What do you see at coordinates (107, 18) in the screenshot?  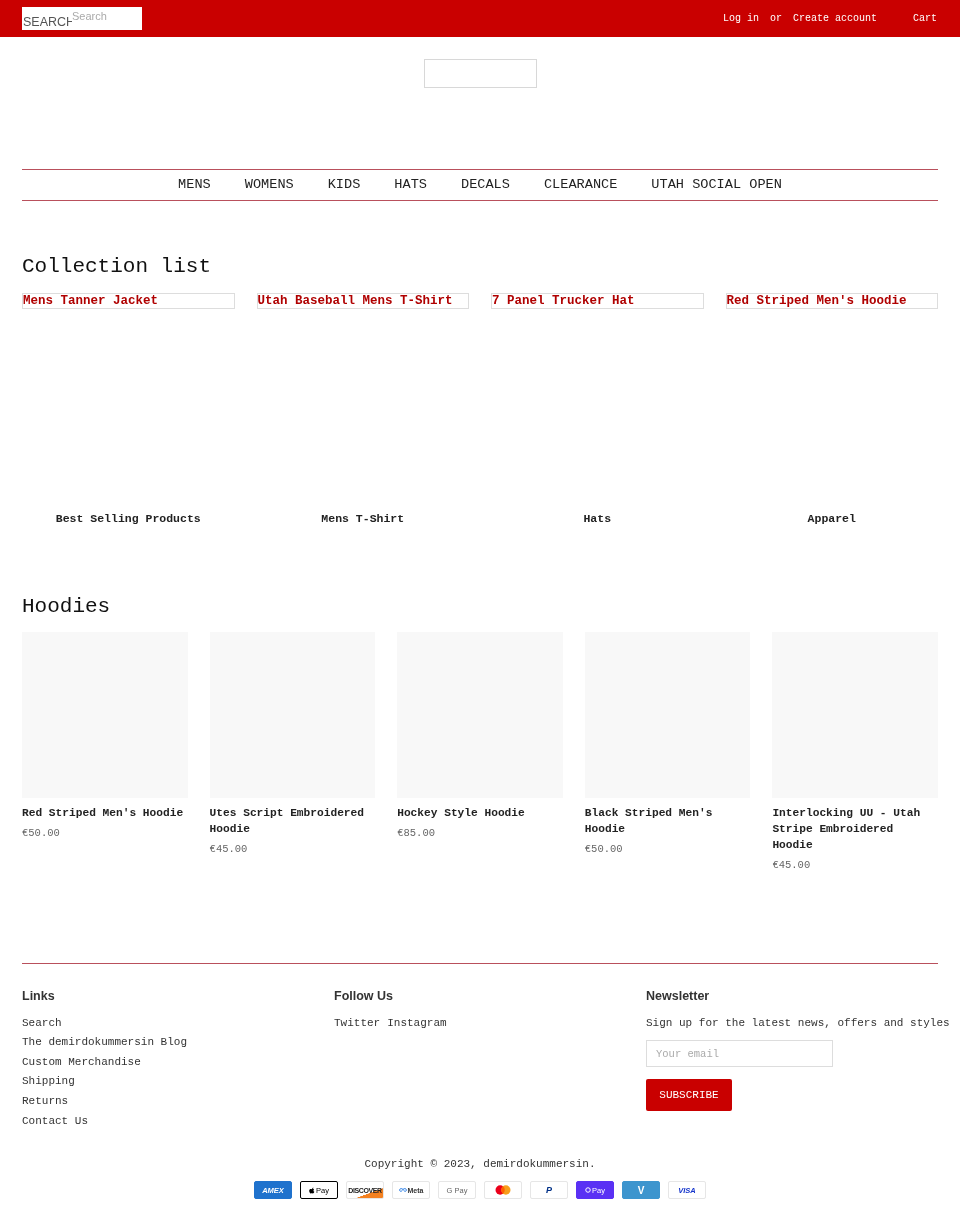 I see `search-field: Search` at bounding box center [107, 18].